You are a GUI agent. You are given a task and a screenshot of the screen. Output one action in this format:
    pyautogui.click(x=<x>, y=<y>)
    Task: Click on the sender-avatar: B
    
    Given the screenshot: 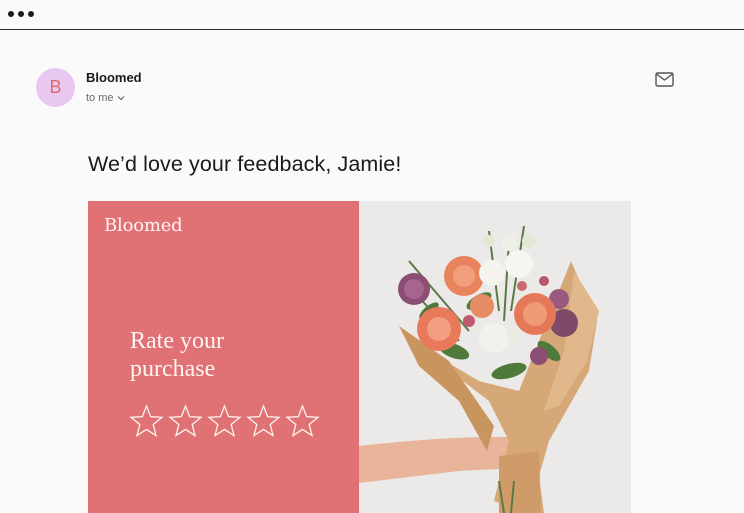 What is the action you would take?
    pyautogui.click(x=55, y=87)
    